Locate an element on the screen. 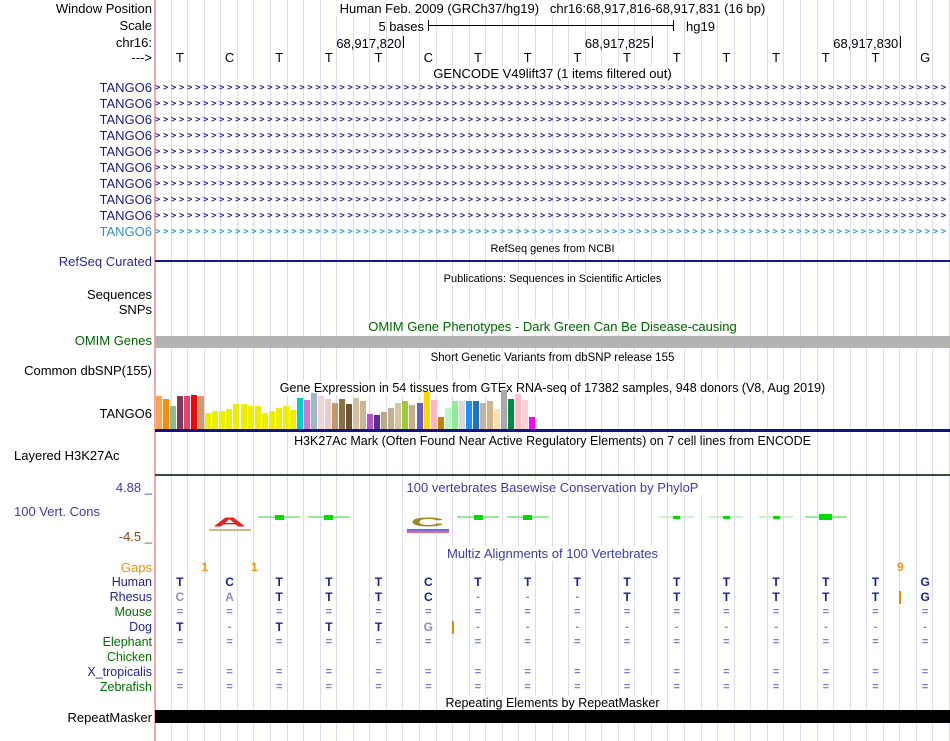  gtex-gene-label: TANGO6 is located at coordinates (76, 414).